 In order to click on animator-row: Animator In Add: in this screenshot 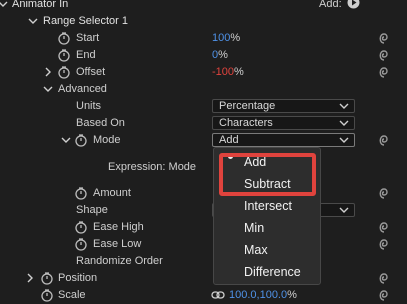, I will do `click(203, 6)`.